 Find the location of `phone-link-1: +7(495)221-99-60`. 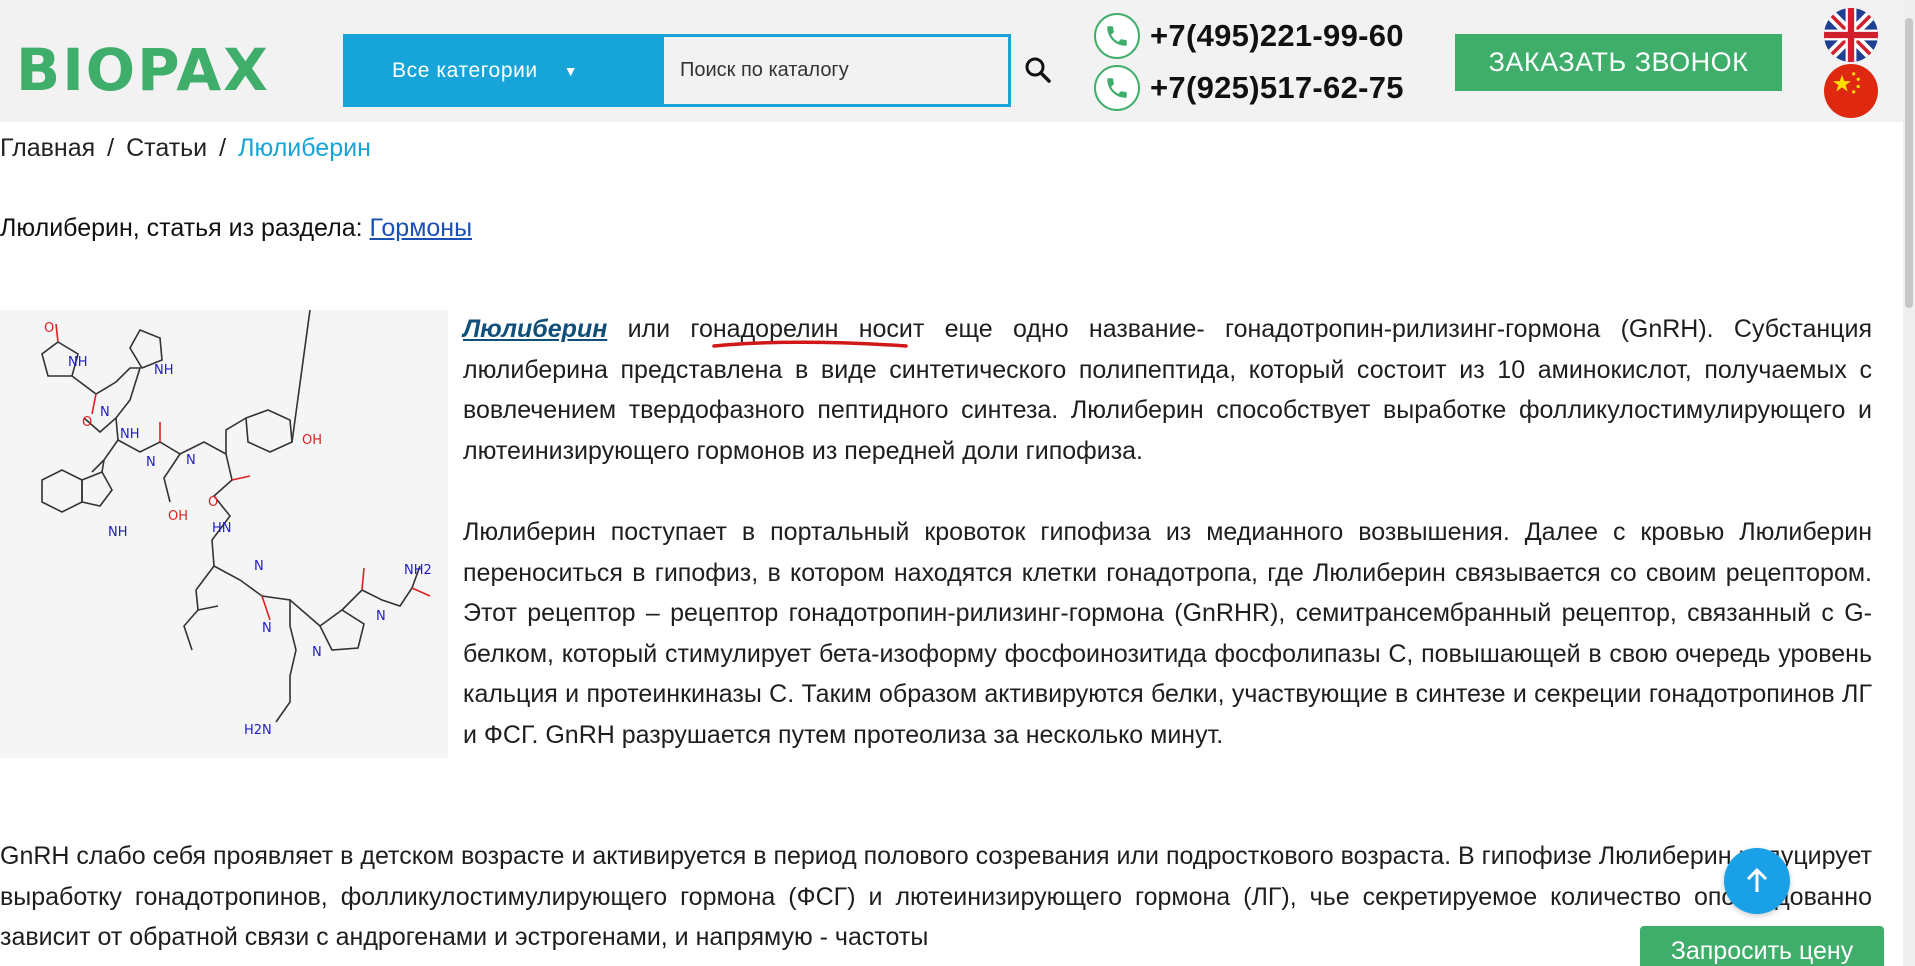

phone-link-1: +7(495)221-99-60 is located at coordinates (1249, 36).